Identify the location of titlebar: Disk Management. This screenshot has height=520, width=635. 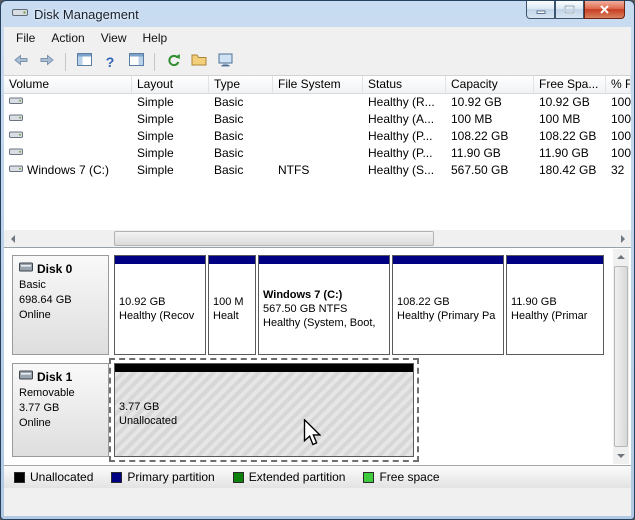
(317, 14).